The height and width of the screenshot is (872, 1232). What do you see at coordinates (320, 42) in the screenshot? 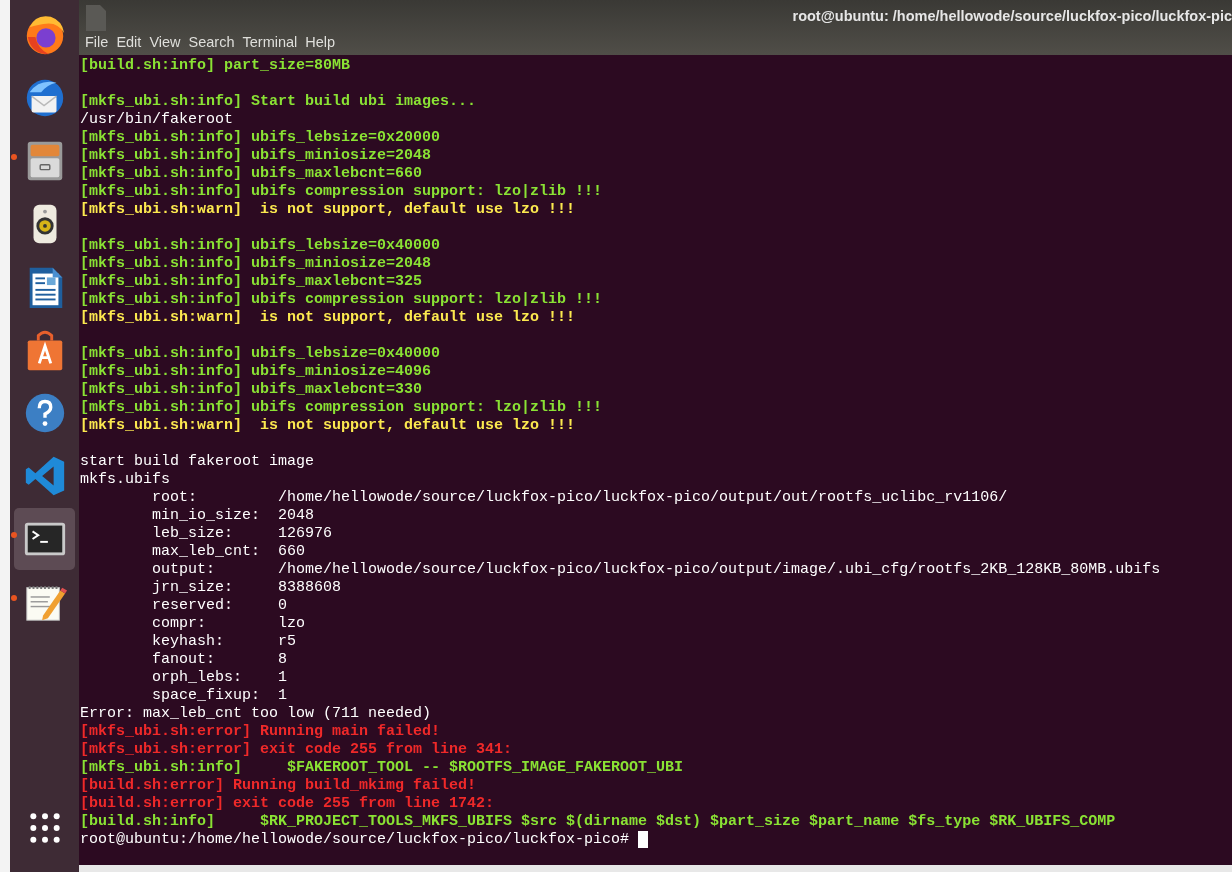
I see `menu-item: Help` at bounding box center [320, 42].